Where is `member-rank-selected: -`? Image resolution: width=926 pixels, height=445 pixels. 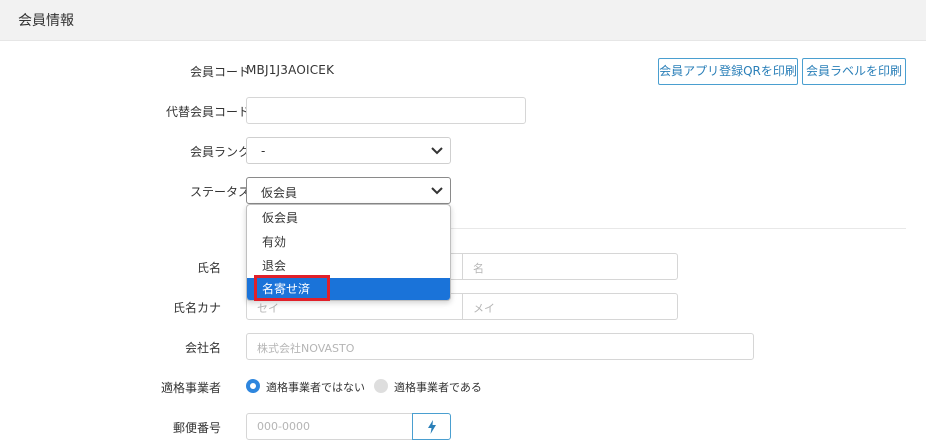 member-rank-selected: - is located at coordinates (263, 151).